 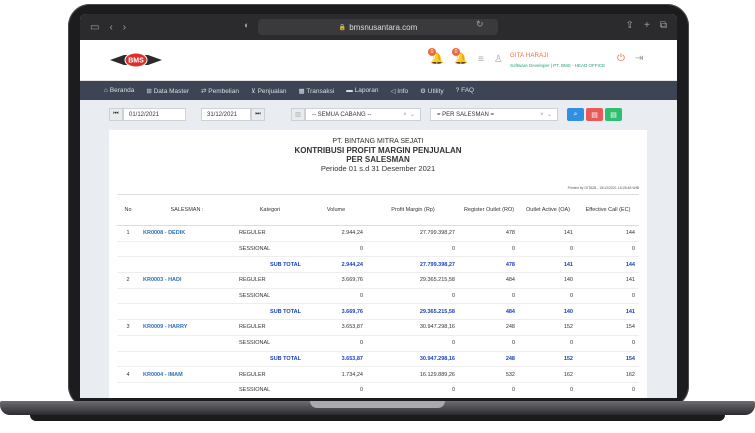 What do you see at coordinates (608, 359) in the screenshot?
I see `subtotal-effective-call: 154` at bounding box center [608, 359].